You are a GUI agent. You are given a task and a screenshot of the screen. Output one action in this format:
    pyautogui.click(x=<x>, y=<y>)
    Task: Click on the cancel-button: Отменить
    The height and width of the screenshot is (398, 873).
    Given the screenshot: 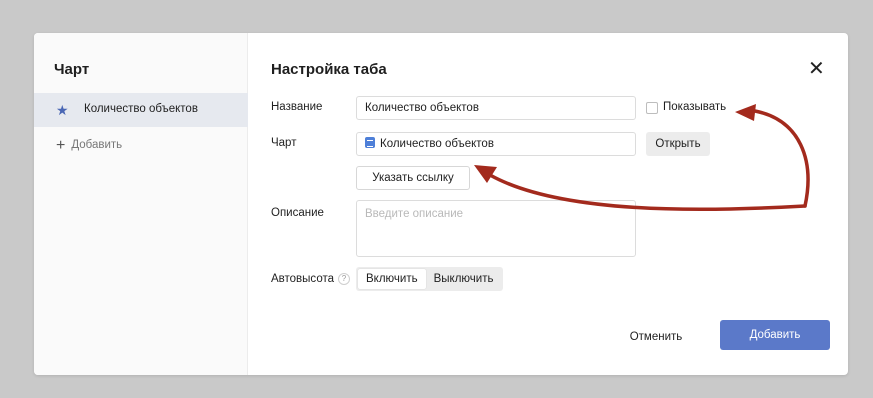 What is the action you would take?
    pyautogui.click(x=656, y=337)
    